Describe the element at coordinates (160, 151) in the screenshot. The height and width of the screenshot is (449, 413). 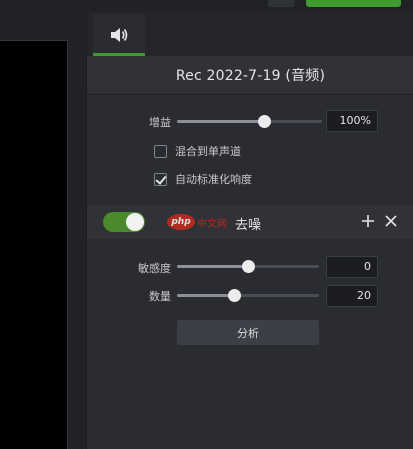
I see `mix-to-mono-checkbox` at that location.